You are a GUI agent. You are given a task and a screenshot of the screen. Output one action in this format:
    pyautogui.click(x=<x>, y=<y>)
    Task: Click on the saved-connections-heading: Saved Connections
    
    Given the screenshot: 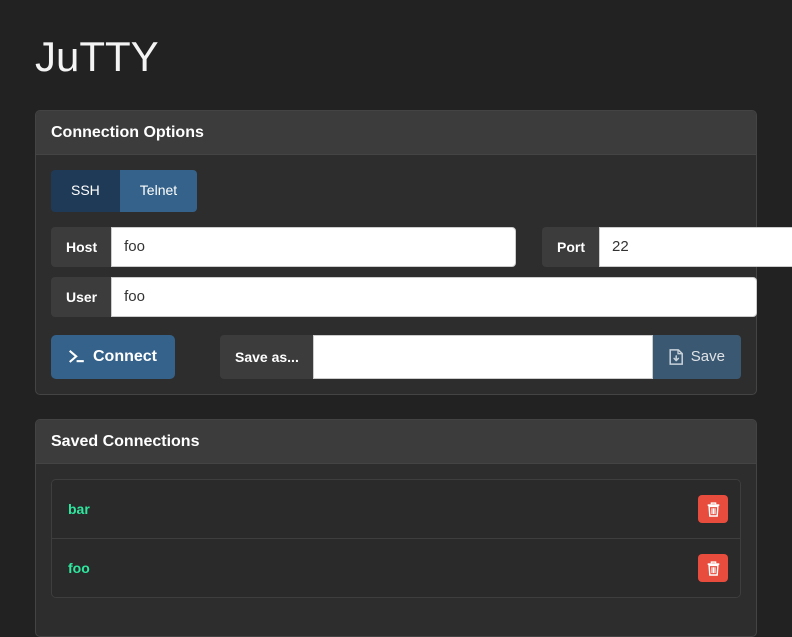 What is the action you would take?
    pyautogui.click(x=396, y=442)
    